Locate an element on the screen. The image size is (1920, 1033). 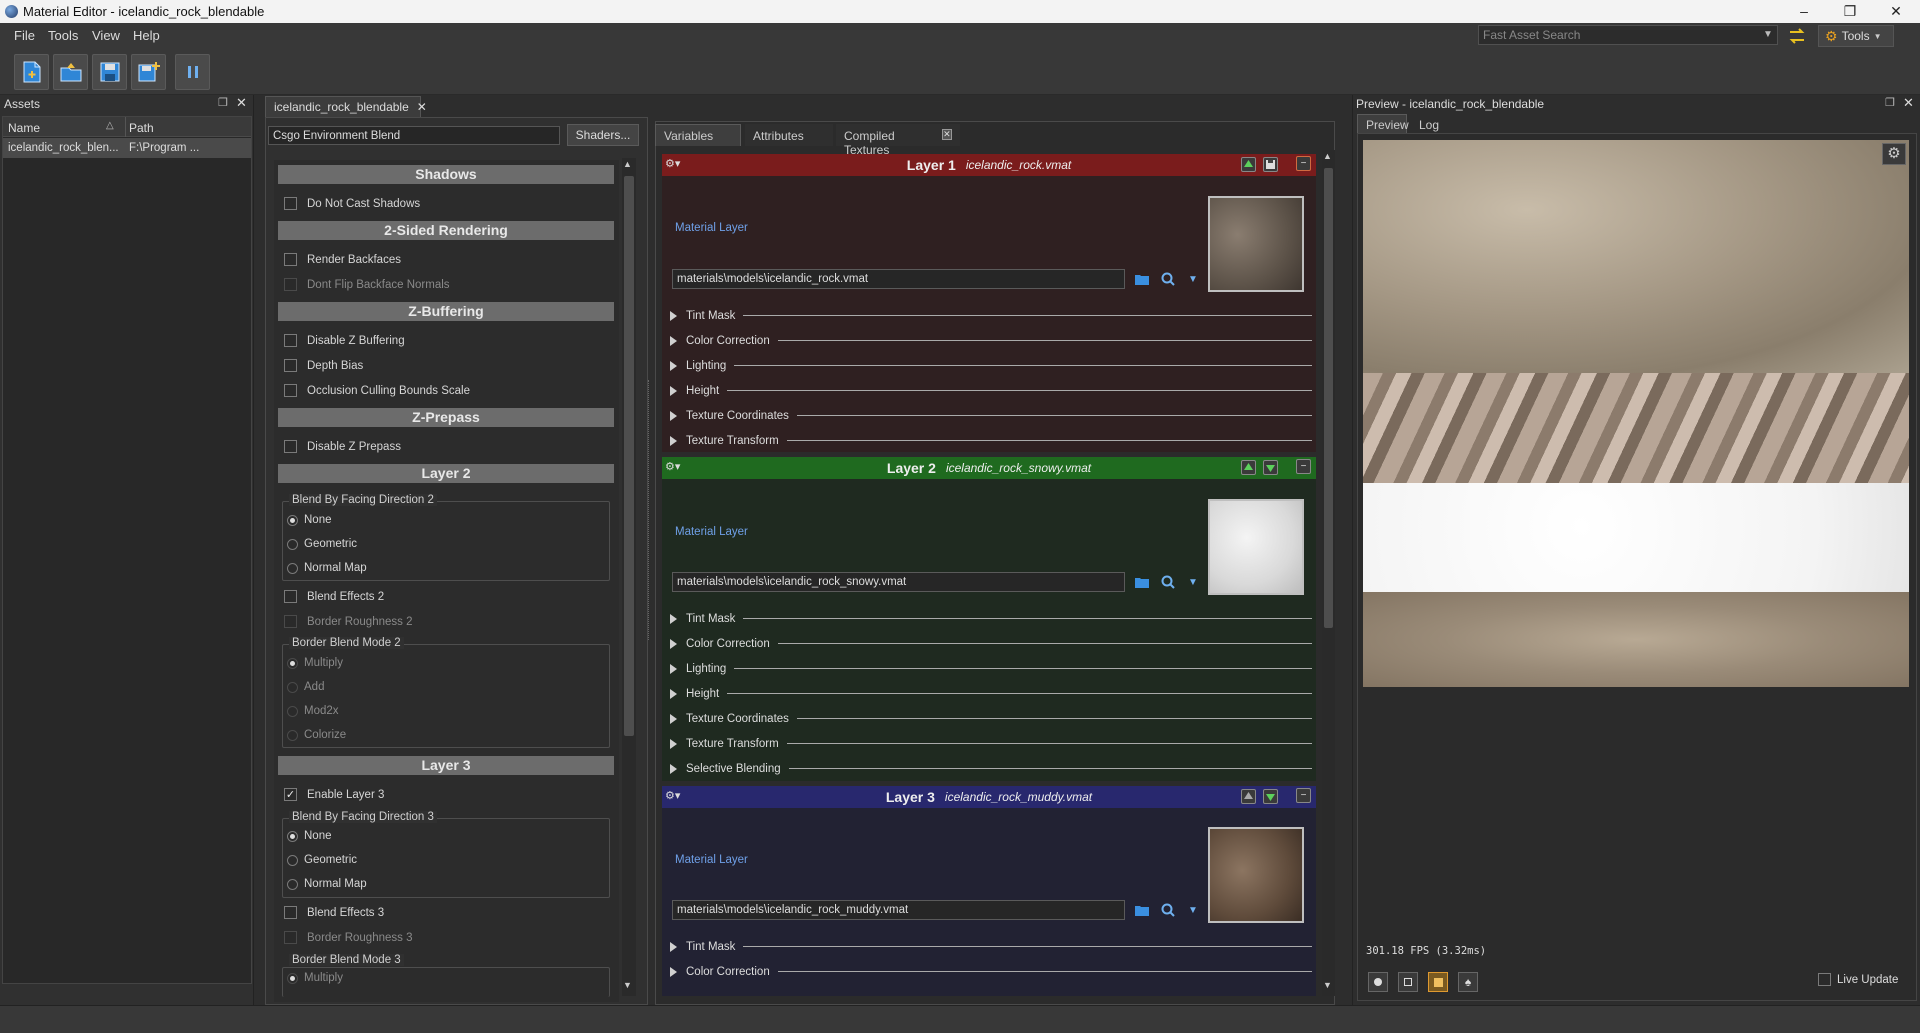
render-backfaces-checkbox is located at coordinates (290, 259).